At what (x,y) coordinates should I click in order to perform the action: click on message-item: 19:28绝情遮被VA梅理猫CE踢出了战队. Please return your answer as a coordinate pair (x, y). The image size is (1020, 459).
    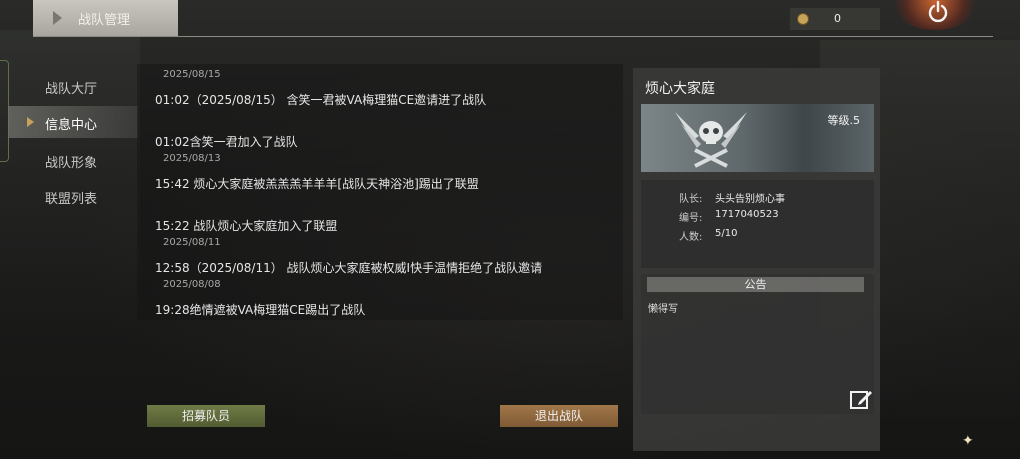
    Looking at the image, I should click on (260, 310).